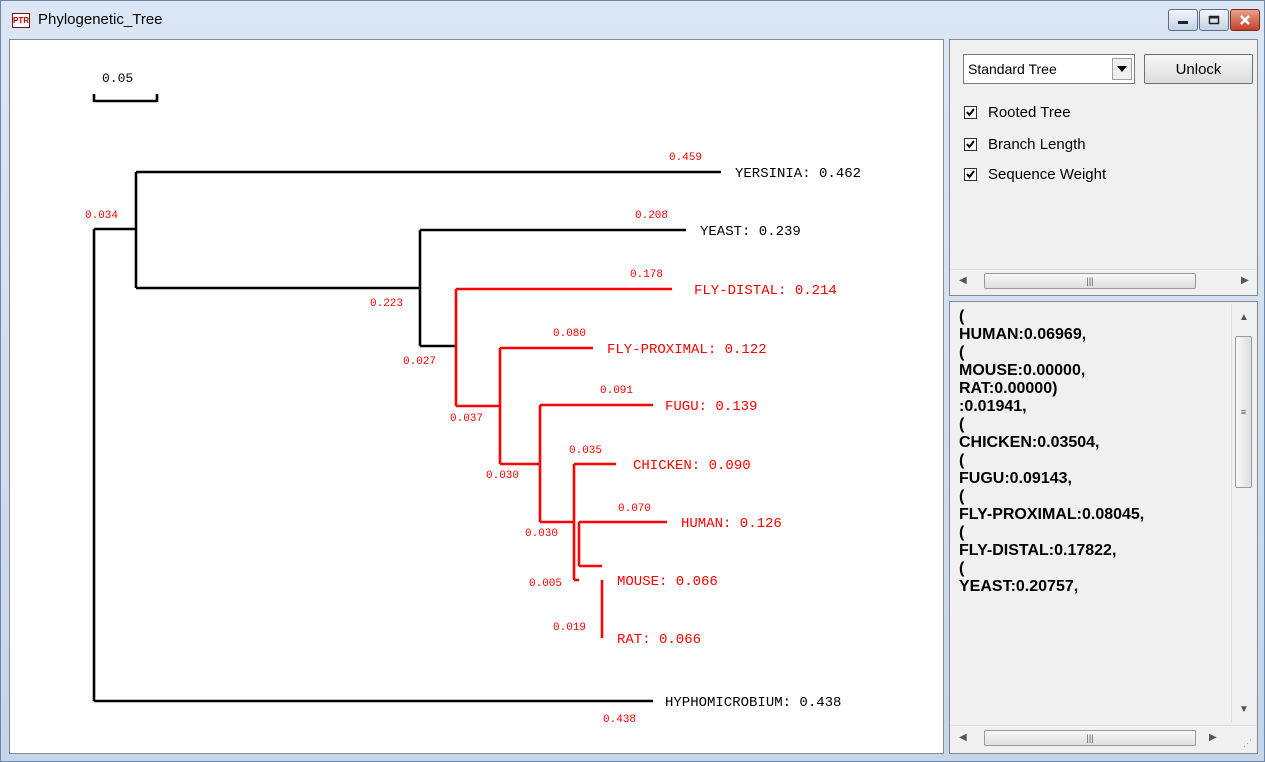 The height and width of the screenshot is (762, 1265). Describe the element at coordinates (651, 216) in the screenshot. I see `branch-length-label: 0.208` at that location.